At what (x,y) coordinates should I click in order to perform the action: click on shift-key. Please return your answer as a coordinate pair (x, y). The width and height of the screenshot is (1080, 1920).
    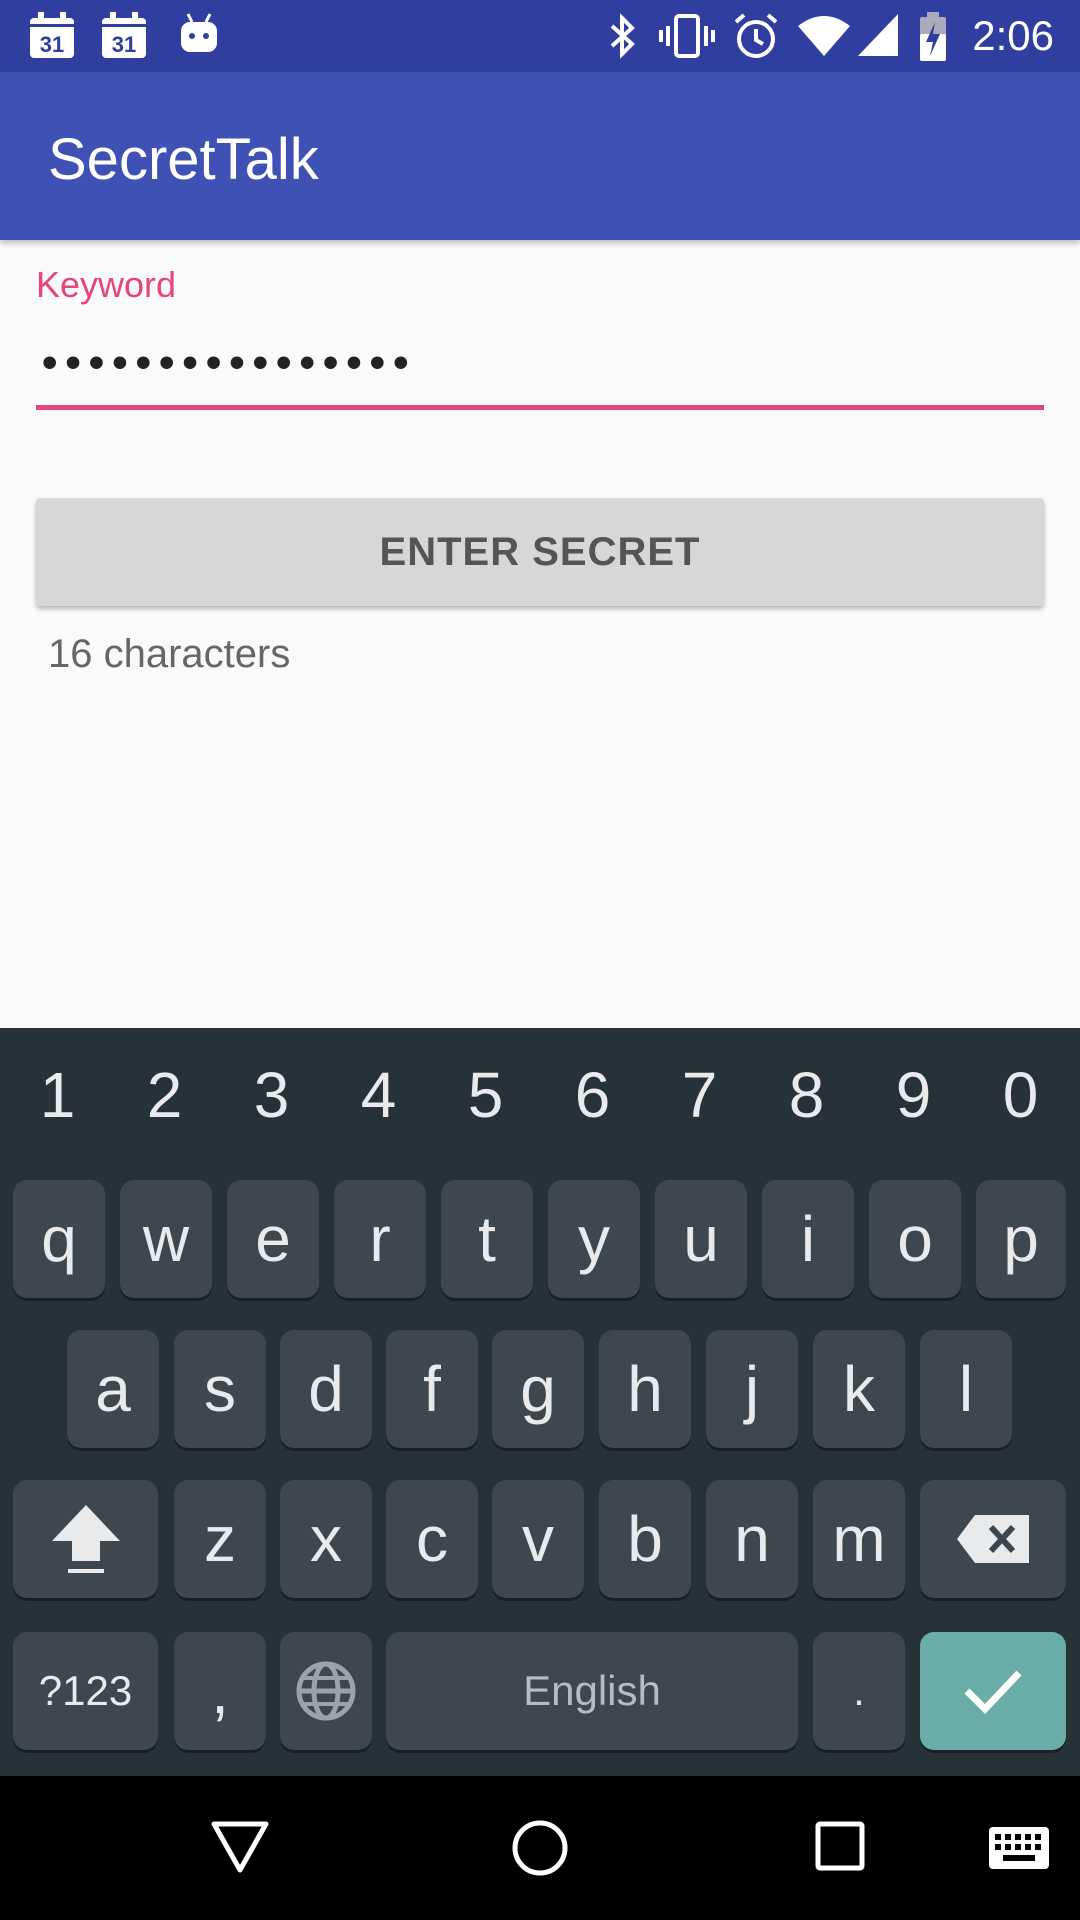
    Looking at the image, I should click on (85, 1539).